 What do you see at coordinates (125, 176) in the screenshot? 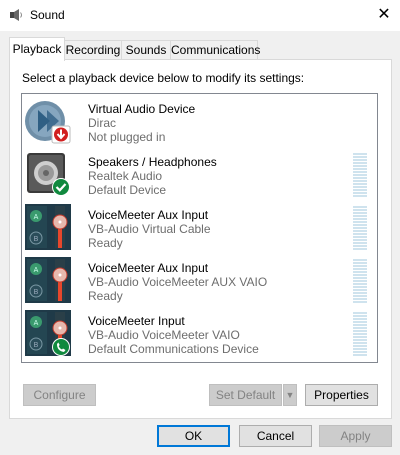
I see `device-driver: Realtek Audio` at bounding box center [125, 176].